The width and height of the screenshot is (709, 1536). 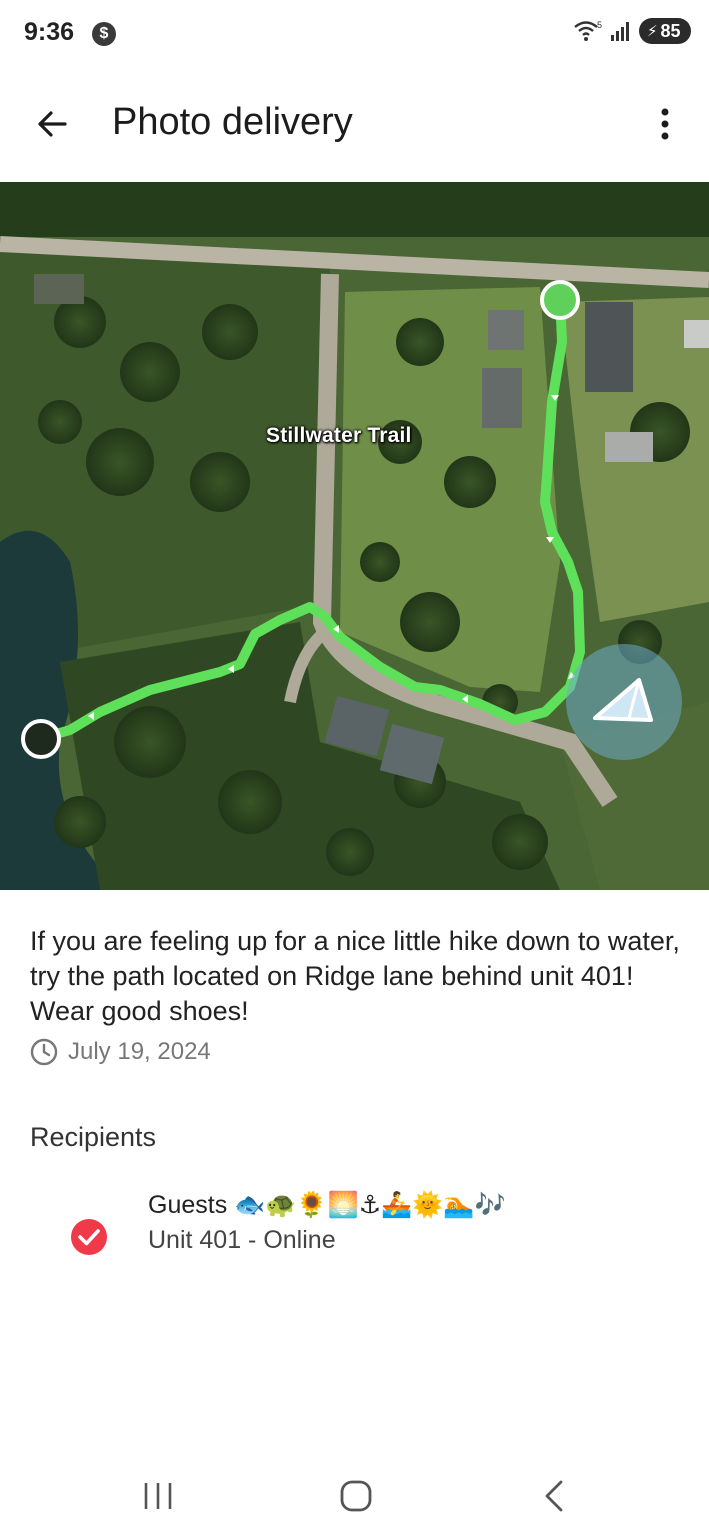 What do you see at coordinates (599, 25) in the screenshot?
I see `wifi-badge: 5` at bounding box center [599, 25].